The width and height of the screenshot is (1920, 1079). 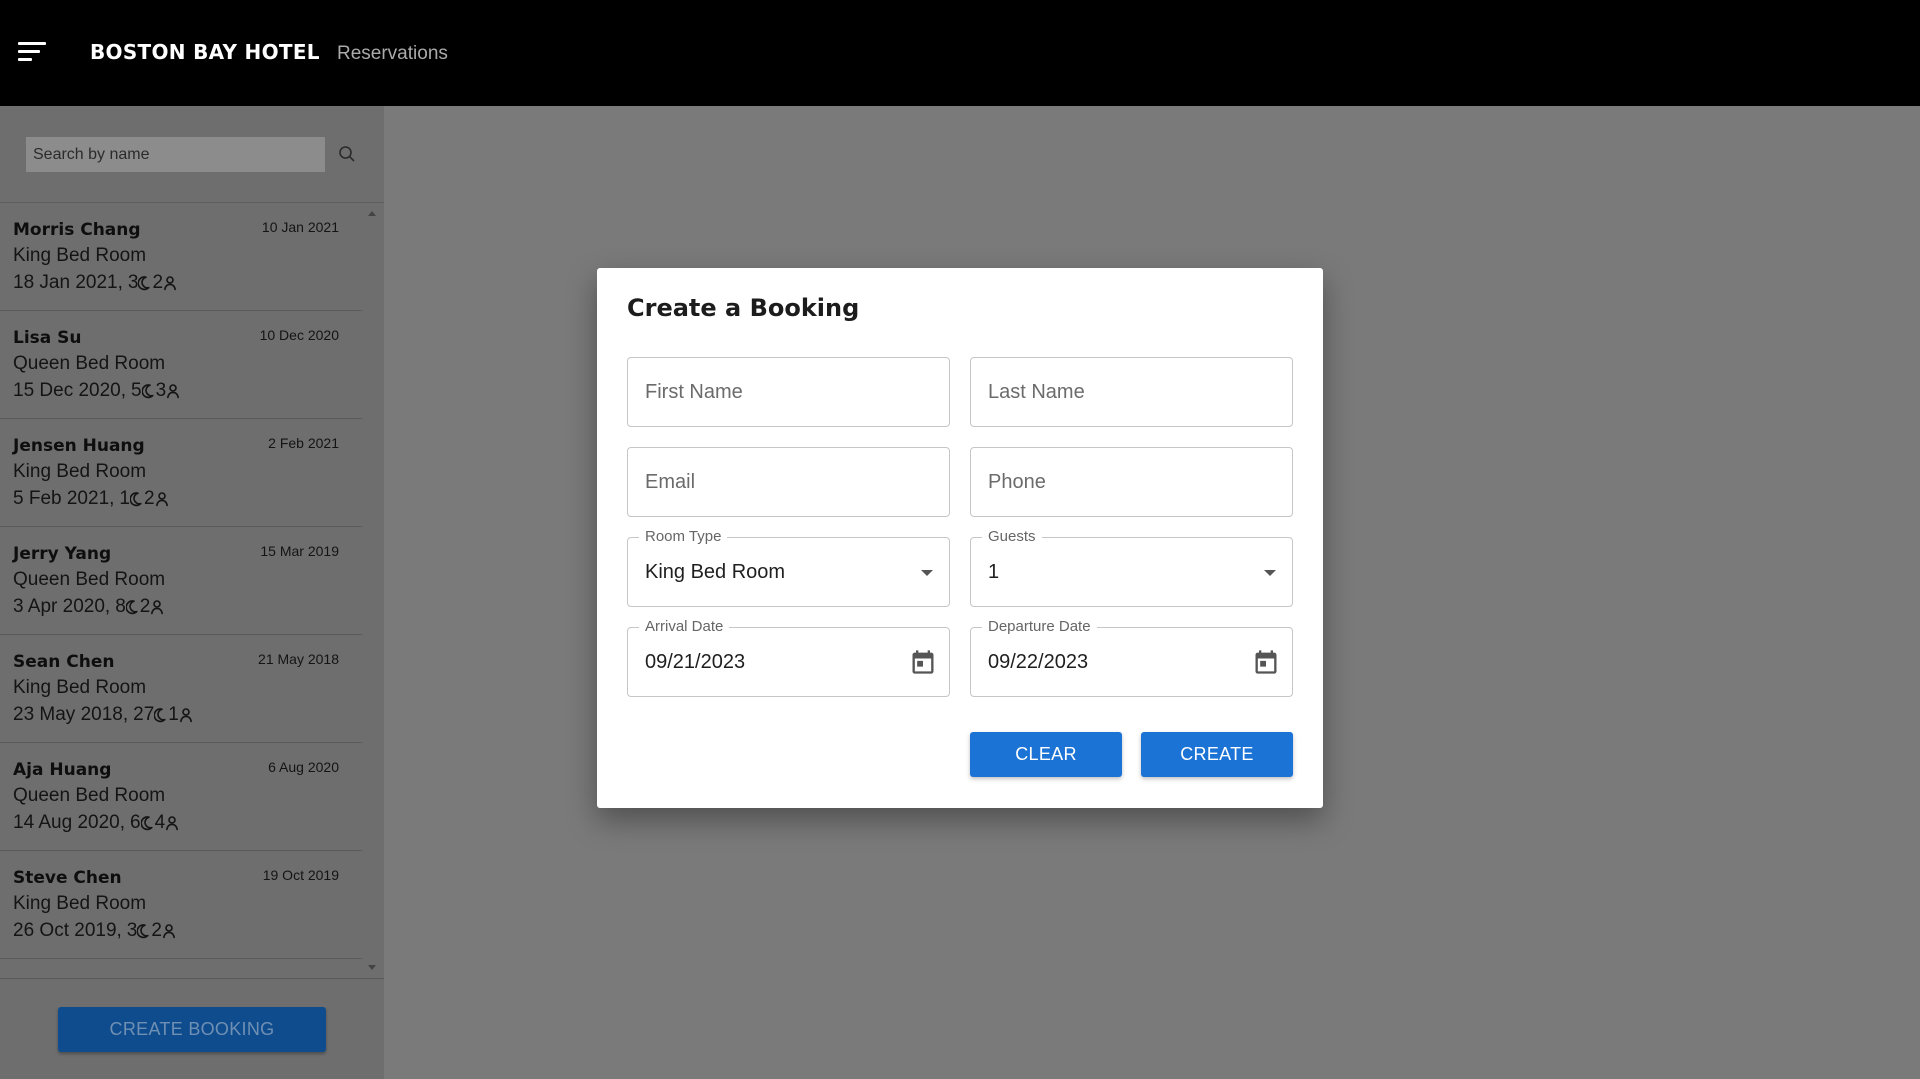 I want to click on guest-name: Jensen Huang, so click(x=79, y=446).